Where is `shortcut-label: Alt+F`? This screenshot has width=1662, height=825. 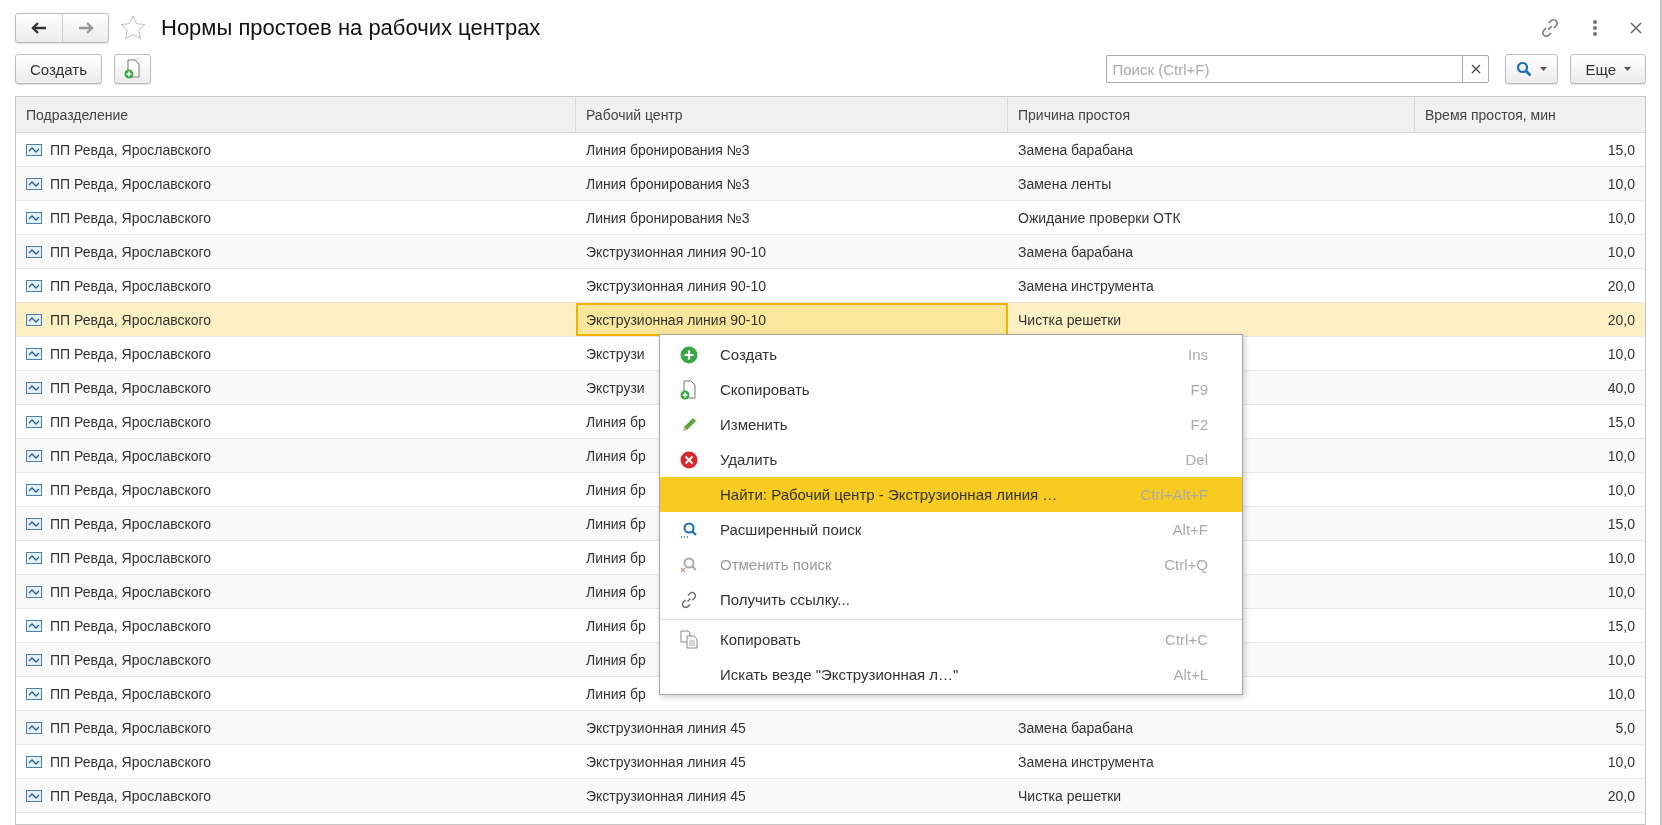 shortcut-label: Alt+F is located at coordinates (1190, 529).